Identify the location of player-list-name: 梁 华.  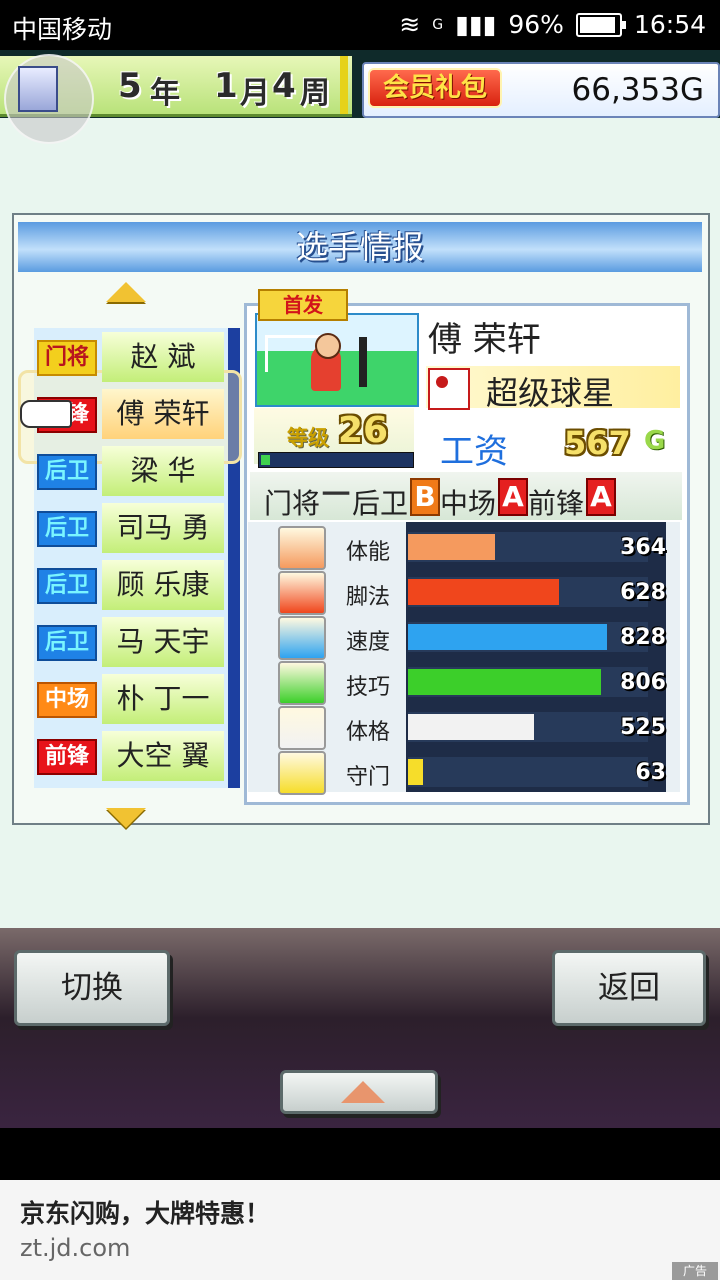
(163, 471).